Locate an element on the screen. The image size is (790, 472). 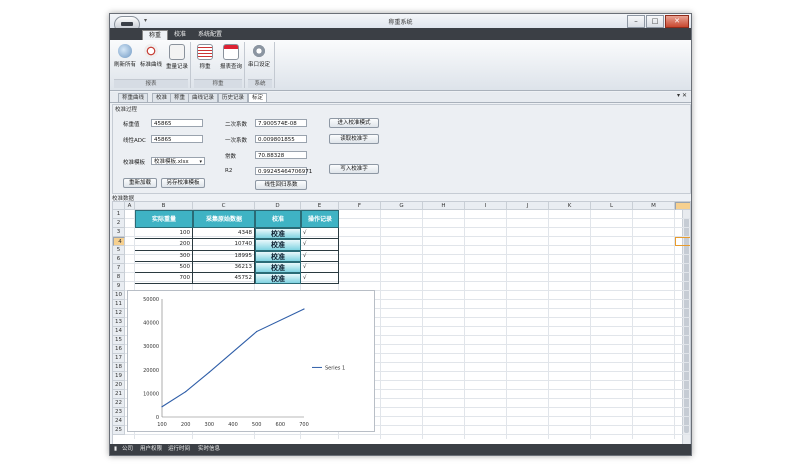
standard-weight-field: 45865 is located at coordinates (177, 123).